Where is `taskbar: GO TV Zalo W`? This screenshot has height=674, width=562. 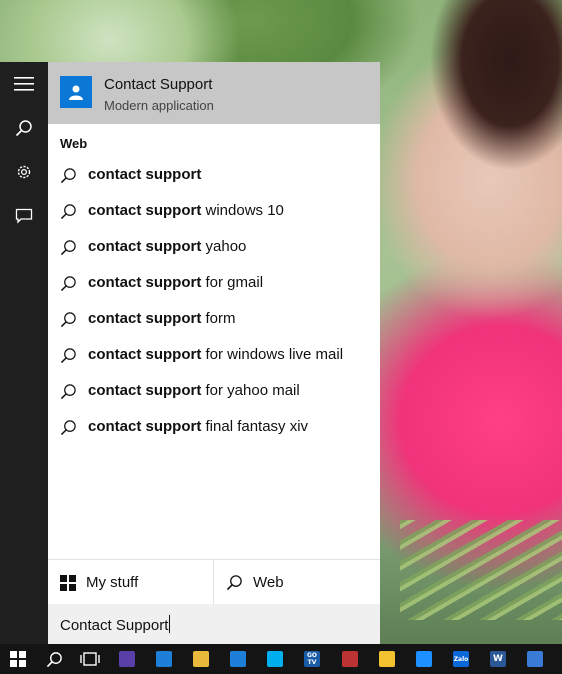
taskbar: GO TV Zalo W is located at coordinates (281, 659).